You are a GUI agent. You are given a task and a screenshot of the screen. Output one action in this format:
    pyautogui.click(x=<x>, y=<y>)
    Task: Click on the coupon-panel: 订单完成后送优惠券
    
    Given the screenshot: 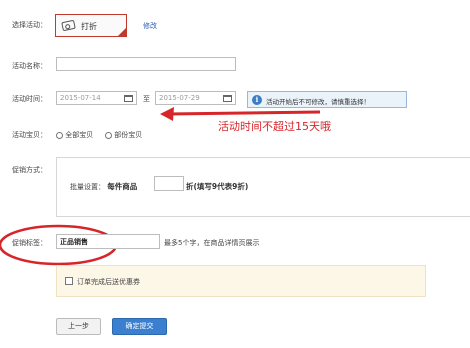 What is the action you would take?
    pyautogui.click(x=241, y=281)
    